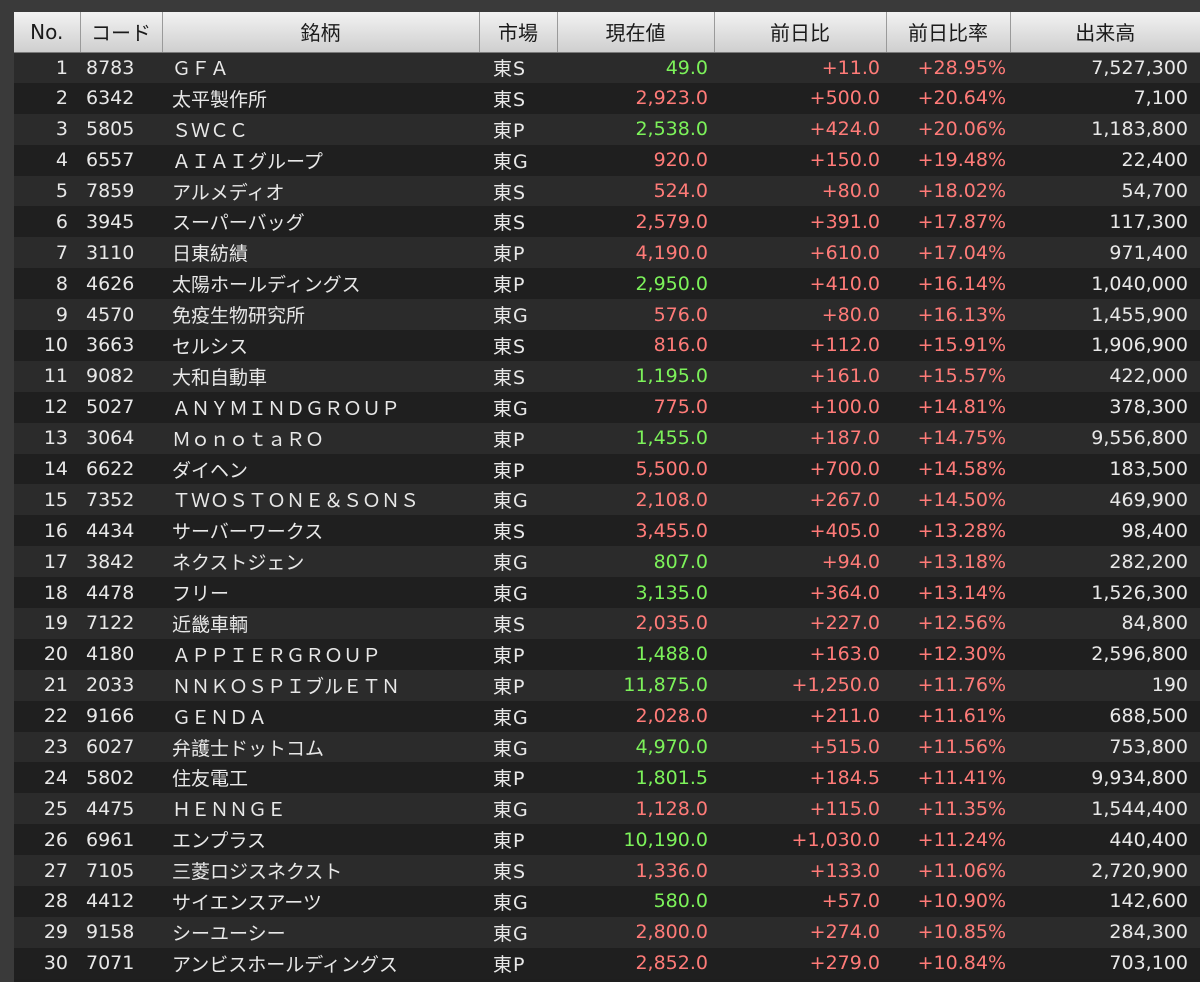  What do you see at coordinates (607, 160) in the screenshot?
I see `table-row: 4 6557 ＡＩＡＩグループ 東G 920.0 +150.0 +19.48% 22,400` at bounding box center [607, 160].